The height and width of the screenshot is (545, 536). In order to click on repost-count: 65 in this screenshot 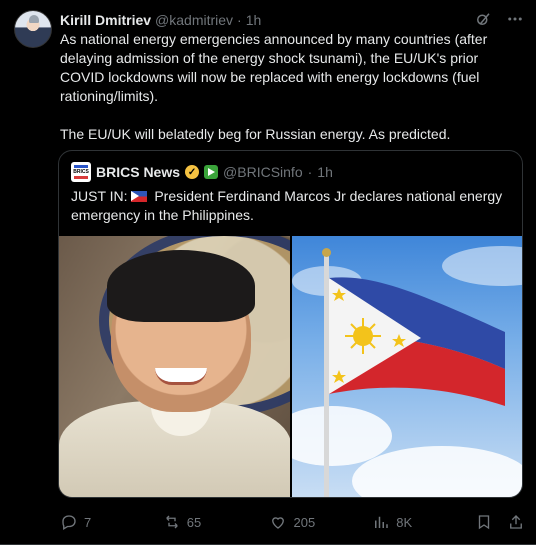, I will do `click(194, 522)`.